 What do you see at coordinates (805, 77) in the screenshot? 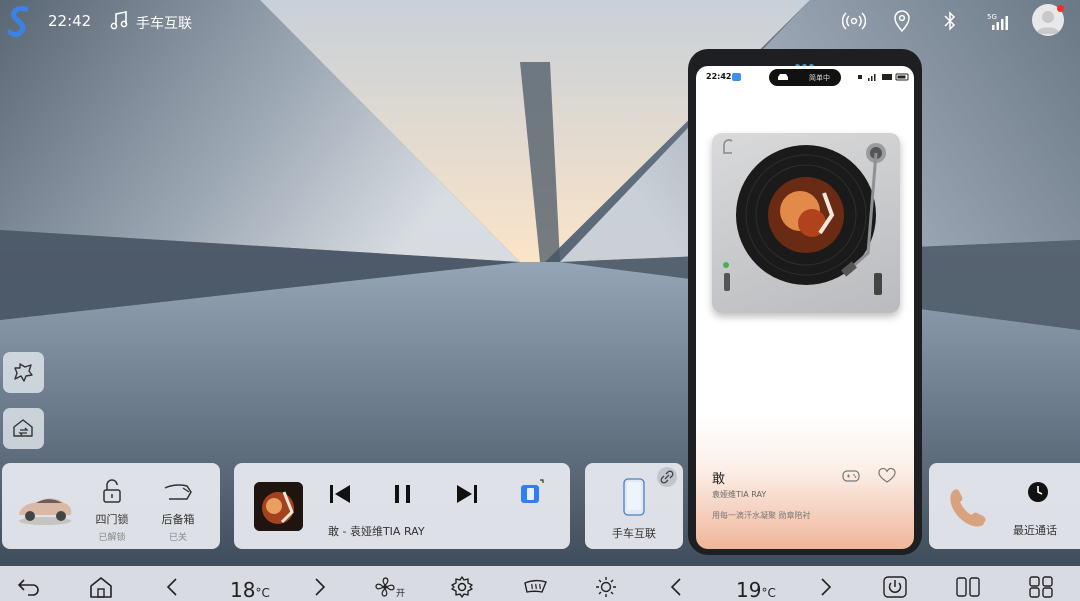
I see `phone-dynamic-island: 简单中` at bounding box center [805, 77].